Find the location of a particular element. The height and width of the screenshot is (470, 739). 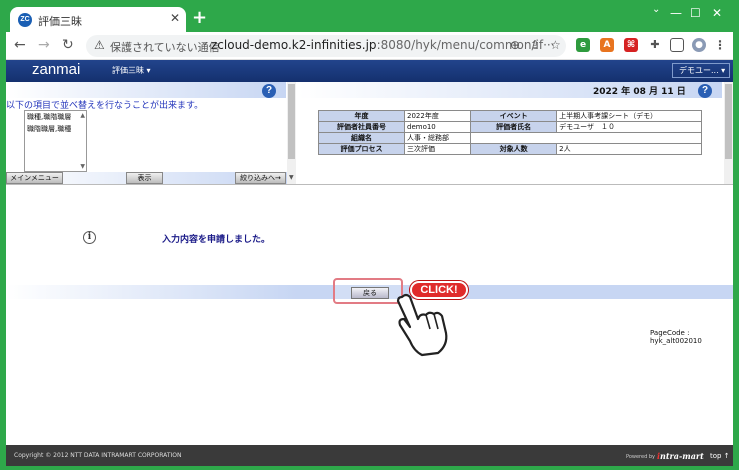

table-header-cell: 評価者氏名 is located at coordinates (514, 127).